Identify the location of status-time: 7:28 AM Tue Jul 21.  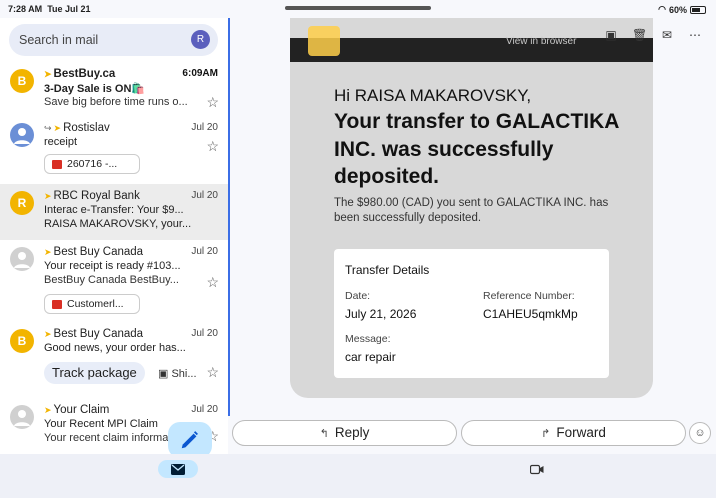
(49, 9).